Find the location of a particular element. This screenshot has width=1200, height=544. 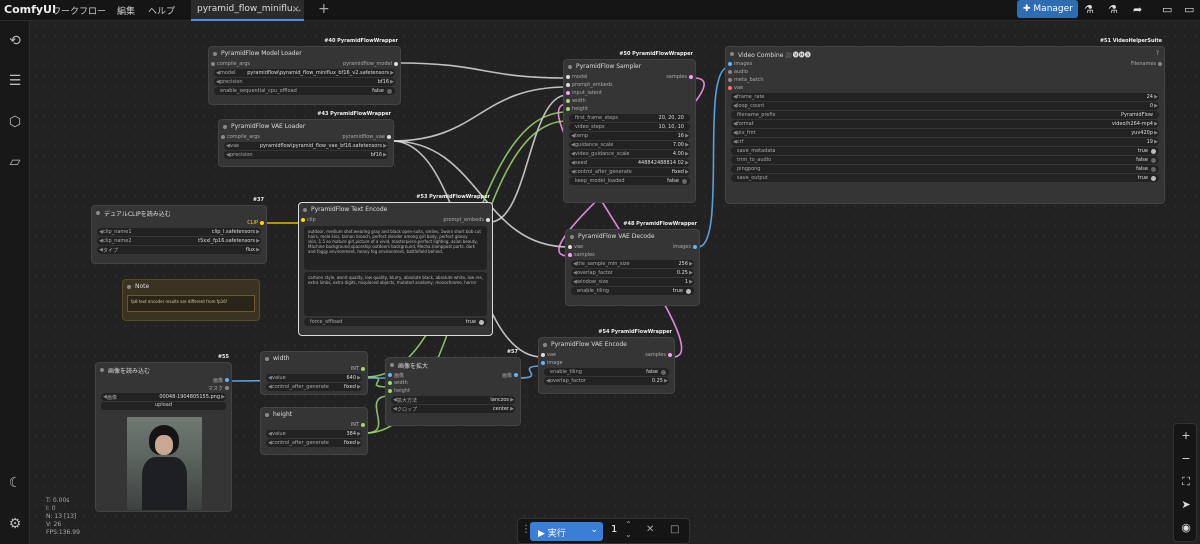

guidance-scale-stepper: ◀ guidance_scale 7.00 ▶ is located at coordinates (629, 145).